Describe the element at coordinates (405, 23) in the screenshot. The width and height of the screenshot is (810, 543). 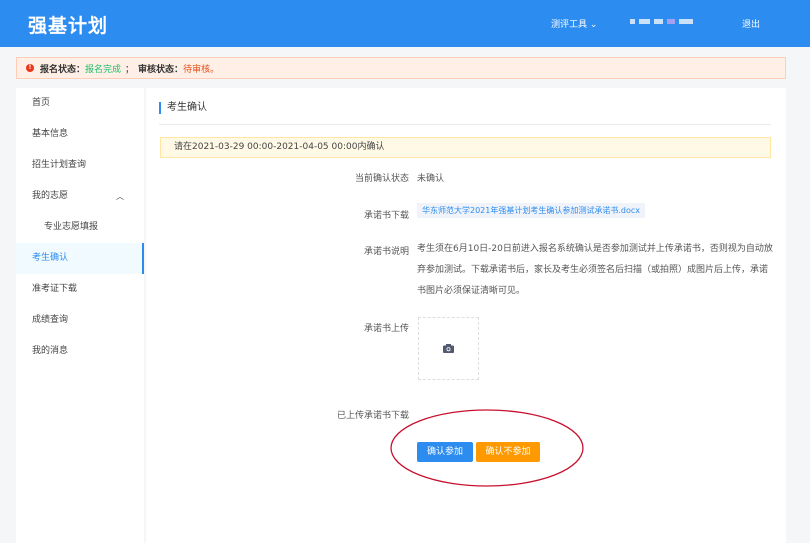
I see `top-header: 强基计划 测评工具 ⌄ 退出` at that location.